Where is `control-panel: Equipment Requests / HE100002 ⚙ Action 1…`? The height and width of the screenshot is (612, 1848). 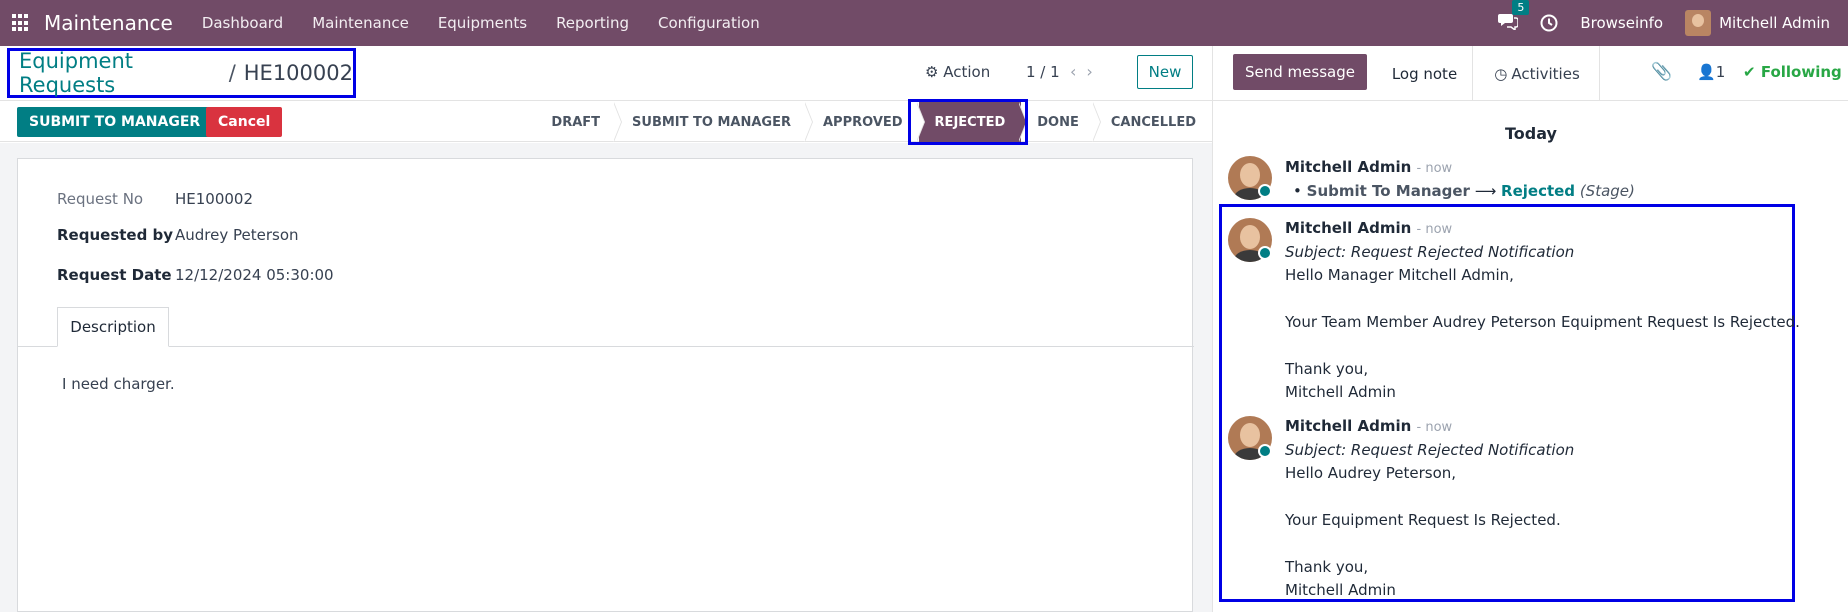 control-panel: Equipment Requests / HE100002 ⚙ Action 1… is located at coordinates (606, 73).